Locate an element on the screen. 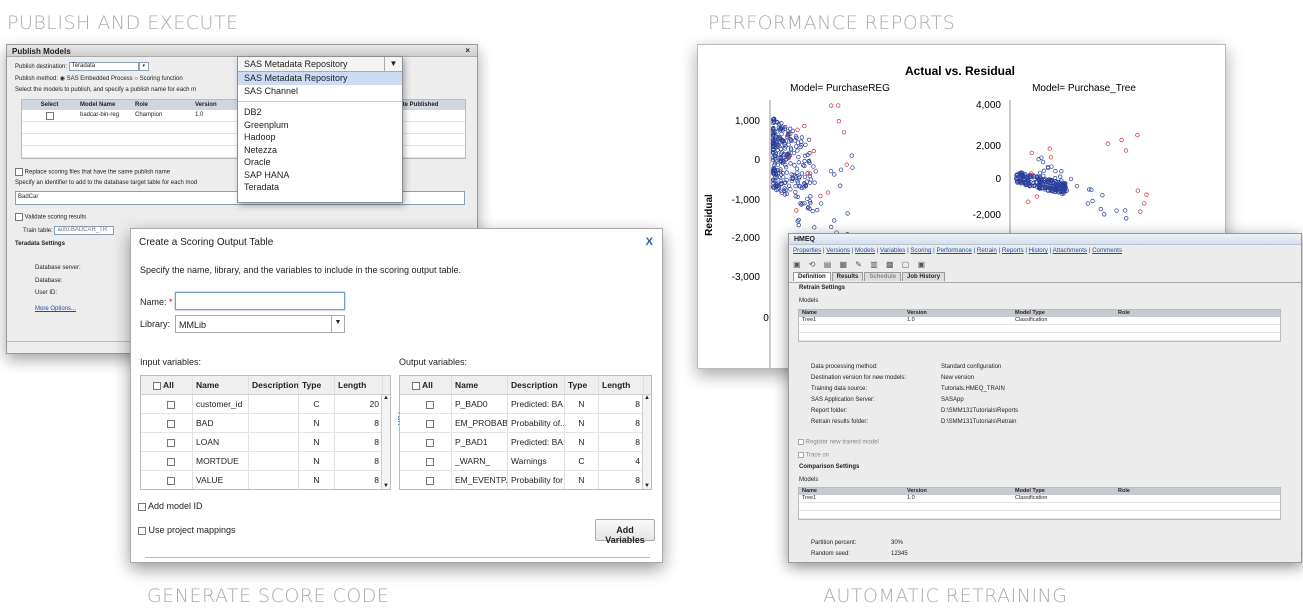 Image resolution: width=1303 pixels, height=610 pixels. link-variables: Variables is located at coordinates (892, 250).